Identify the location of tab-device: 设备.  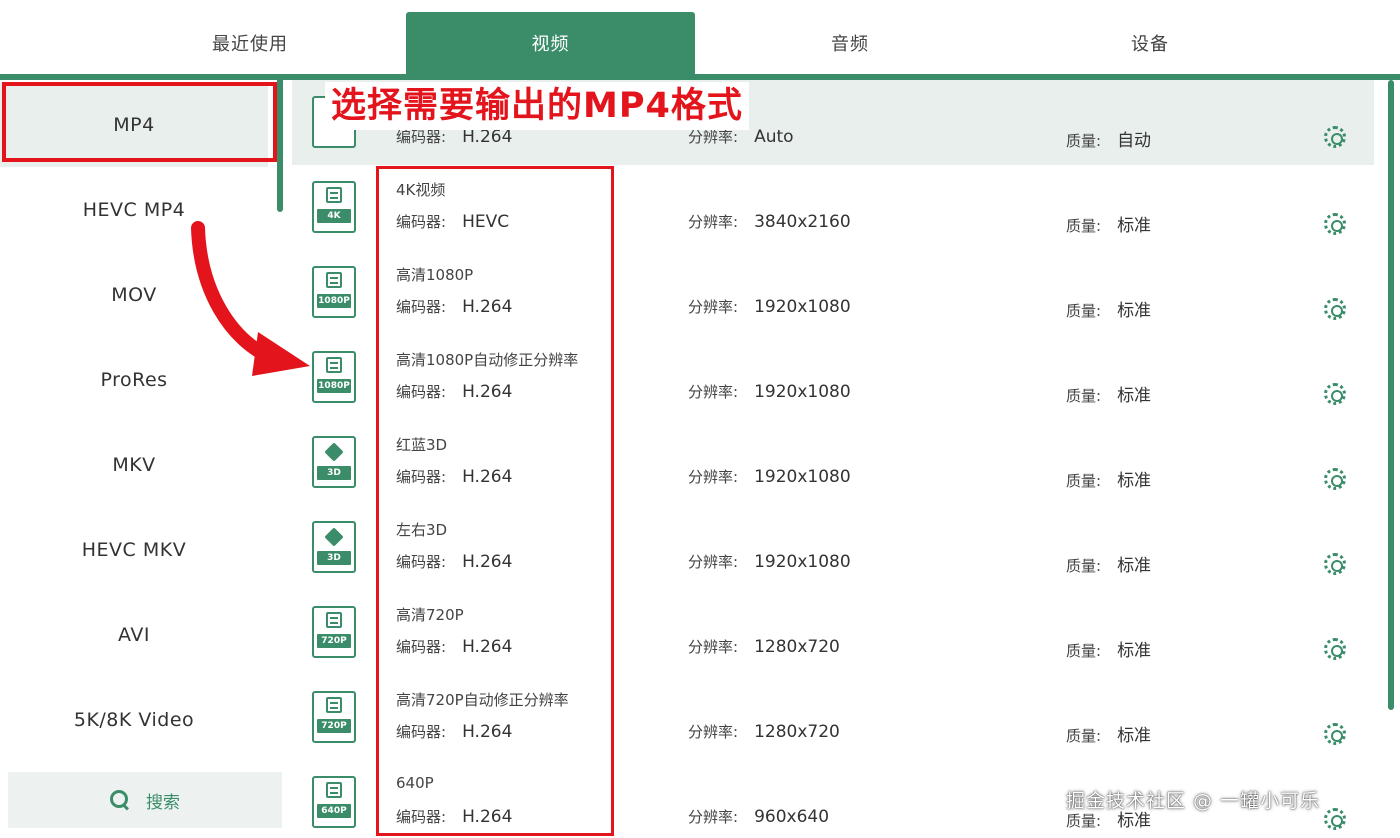
(1150, 43).